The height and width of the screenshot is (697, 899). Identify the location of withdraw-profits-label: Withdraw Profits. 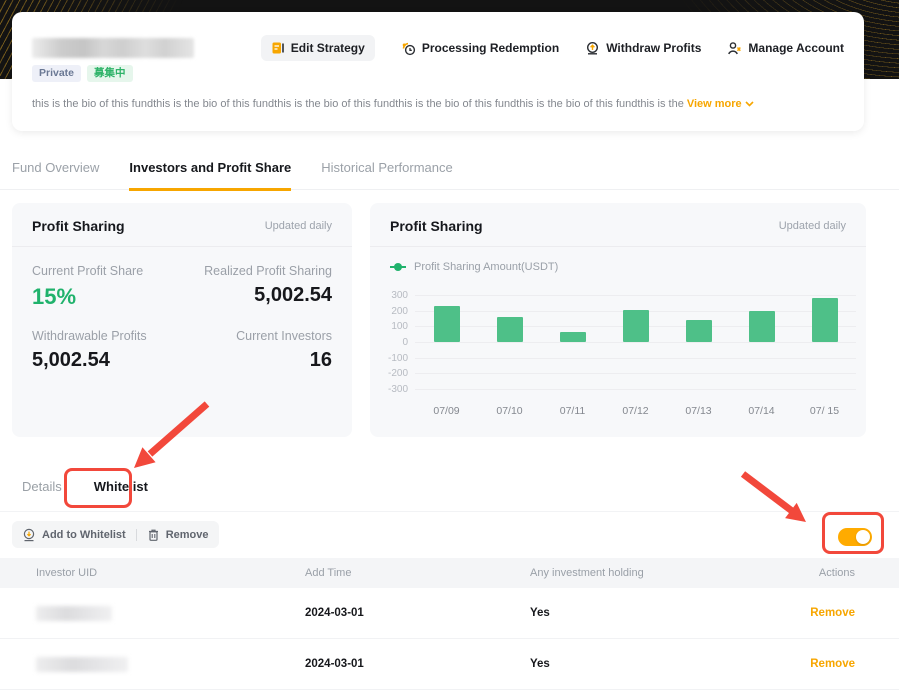
(654, 48).